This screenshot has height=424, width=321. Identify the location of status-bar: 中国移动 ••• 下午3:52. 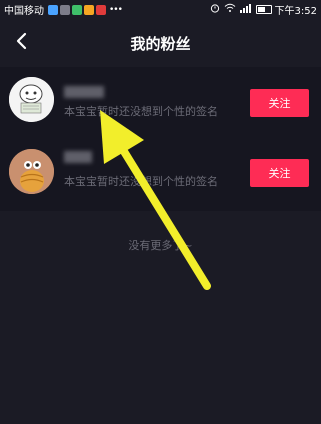
(160, 8).